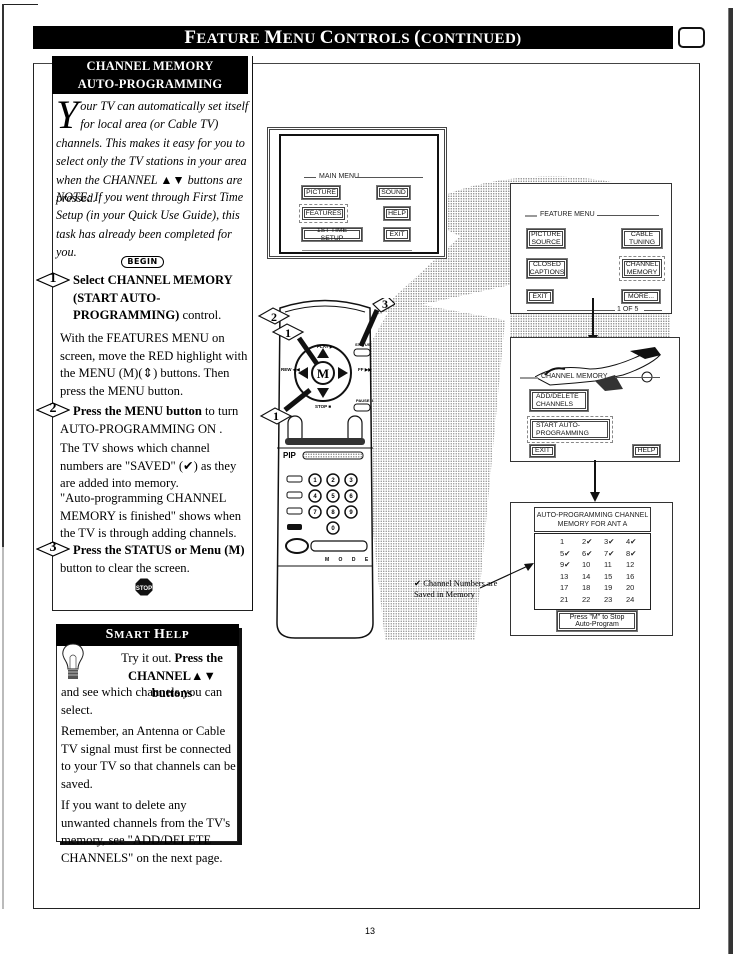 The image size is (741, 954). Describe the element at coordinates (630, 599) in the screenshot. I see `channel-cell: 24` at that location.